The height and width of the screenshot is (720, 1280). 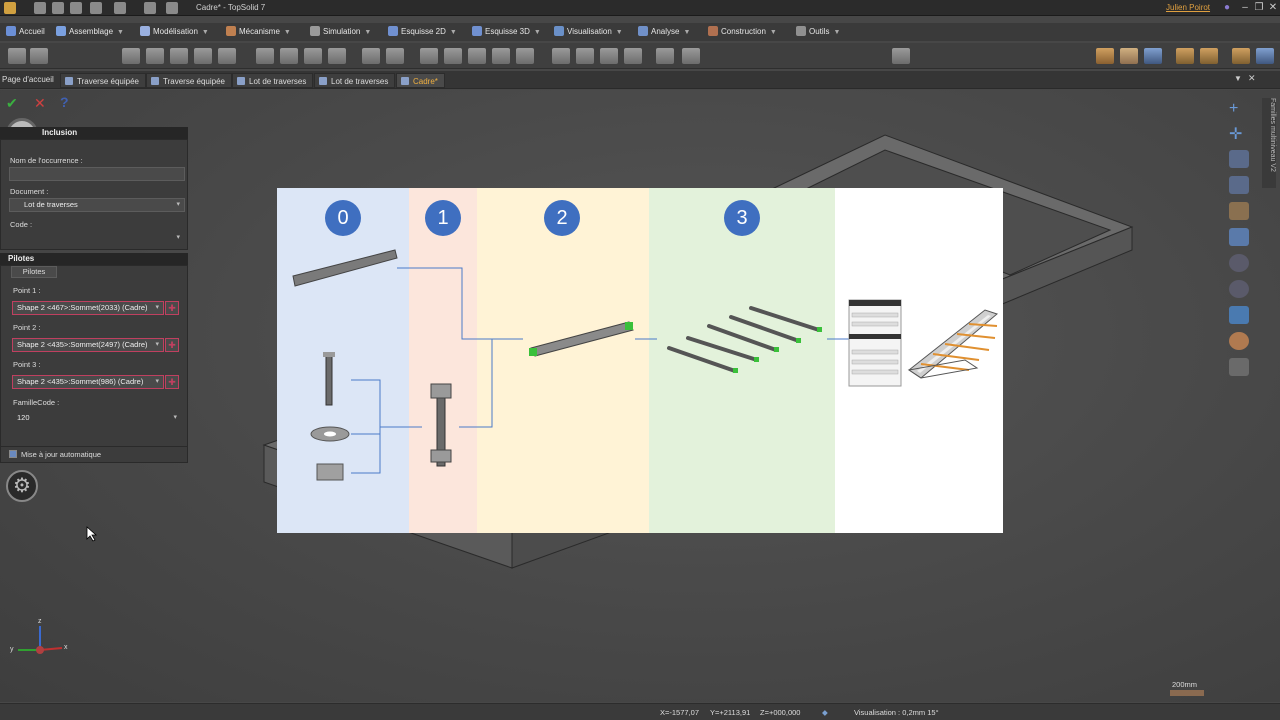 I want to click on menu-mecanisme: Mécanisme ▼, so click(x=258, y=32).